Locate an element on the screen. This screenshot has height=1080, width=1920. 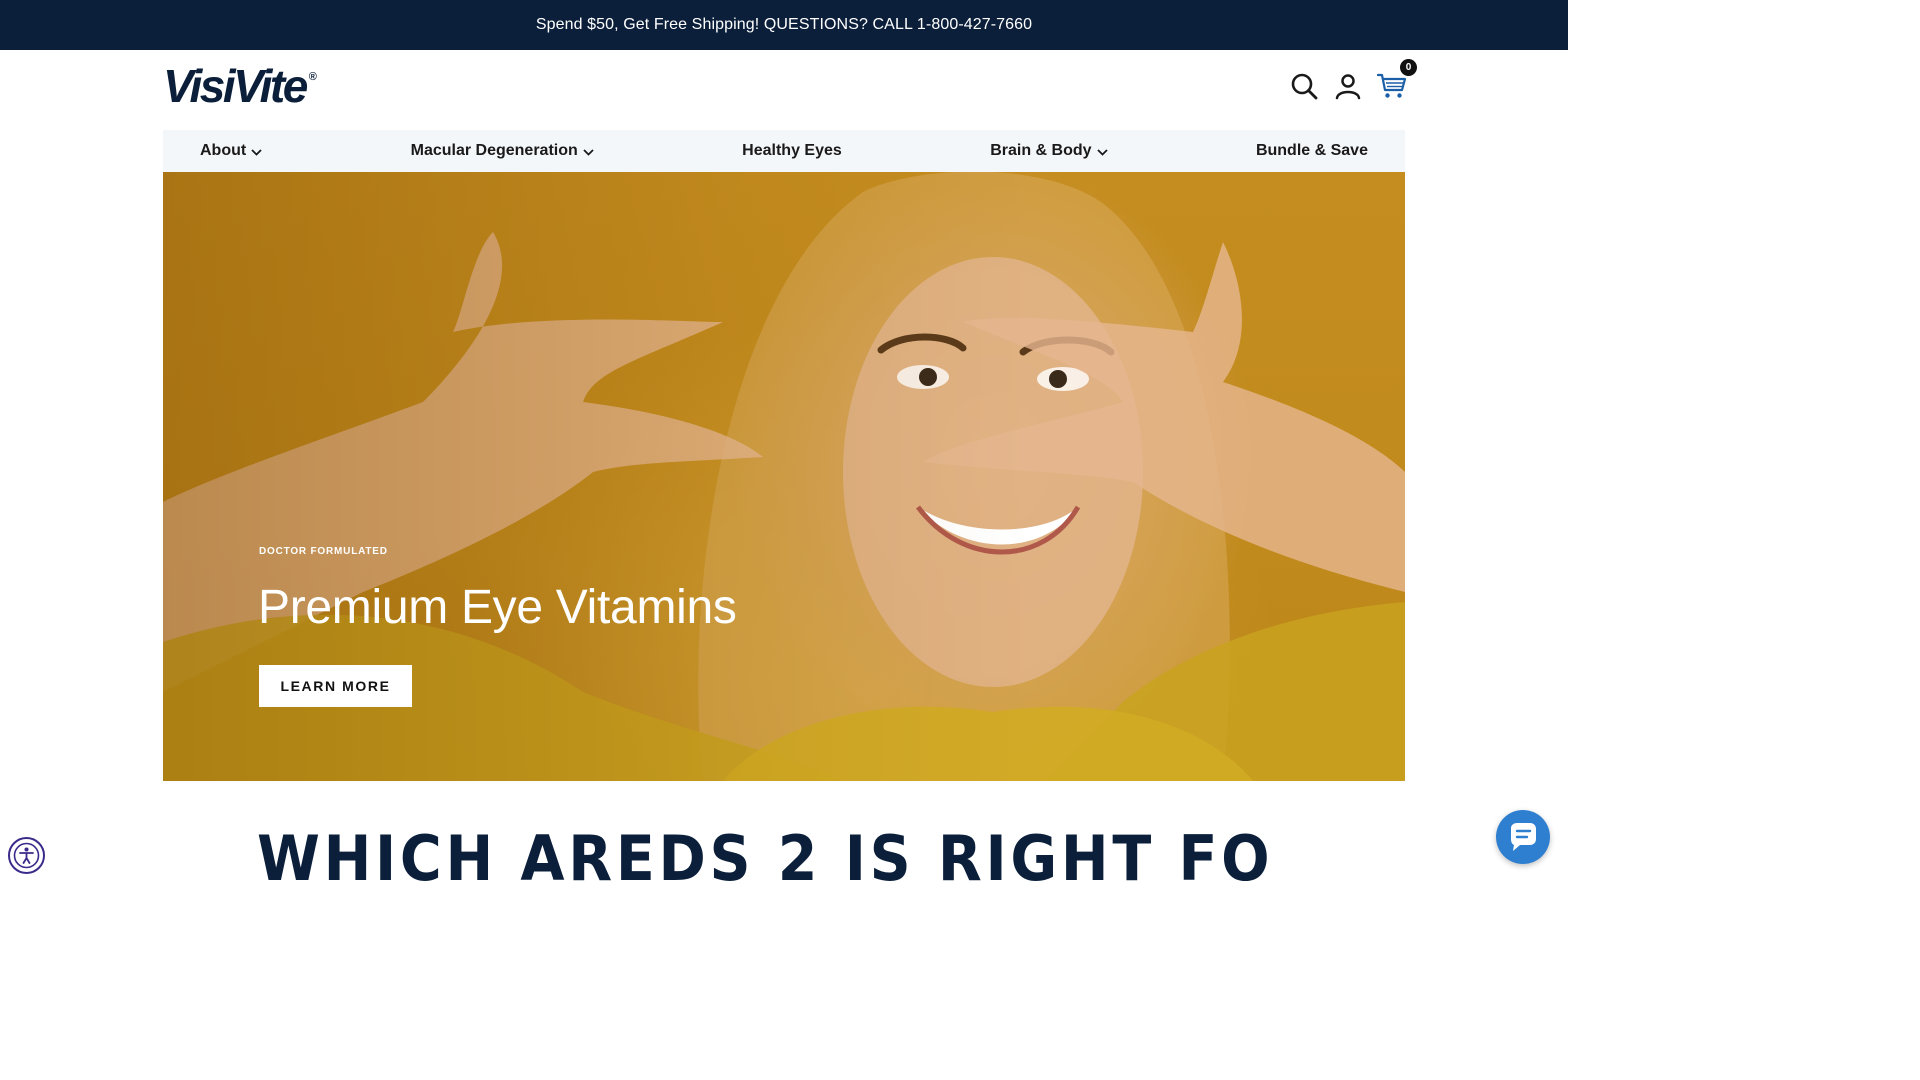
nav-label: Healthy Eyes is located at coordinates (792, 150).